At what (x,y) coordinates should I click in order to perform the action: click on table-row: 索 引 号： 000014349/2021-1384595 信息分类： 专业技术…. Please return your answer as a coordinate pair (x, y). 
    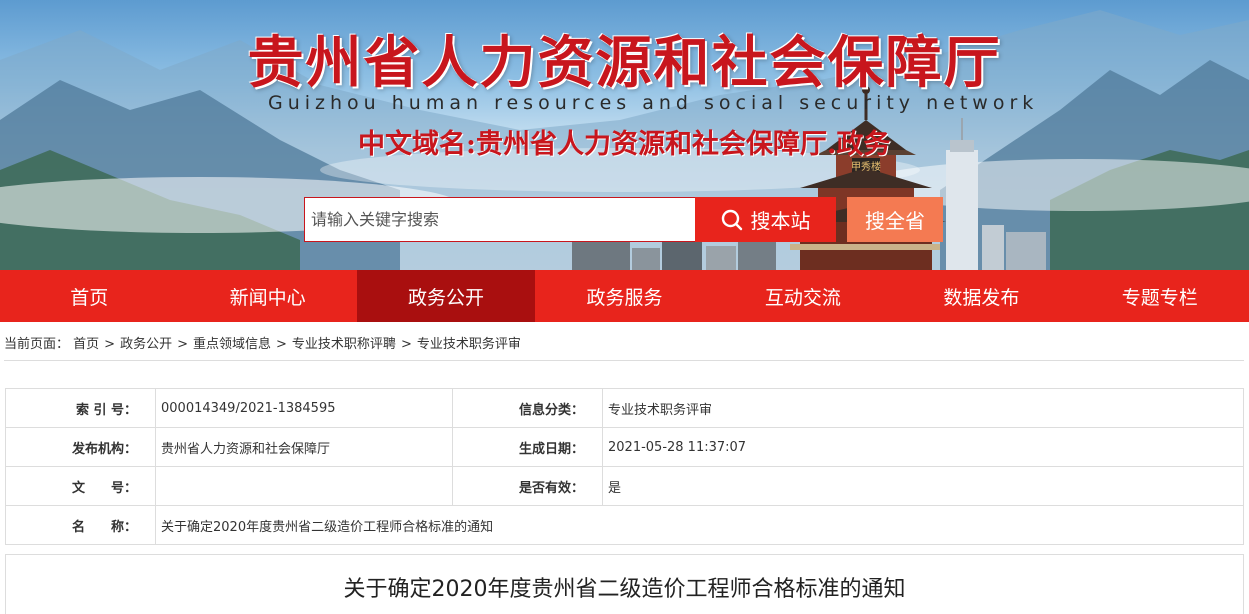
    Looking at the image, I should click on (624, 408).